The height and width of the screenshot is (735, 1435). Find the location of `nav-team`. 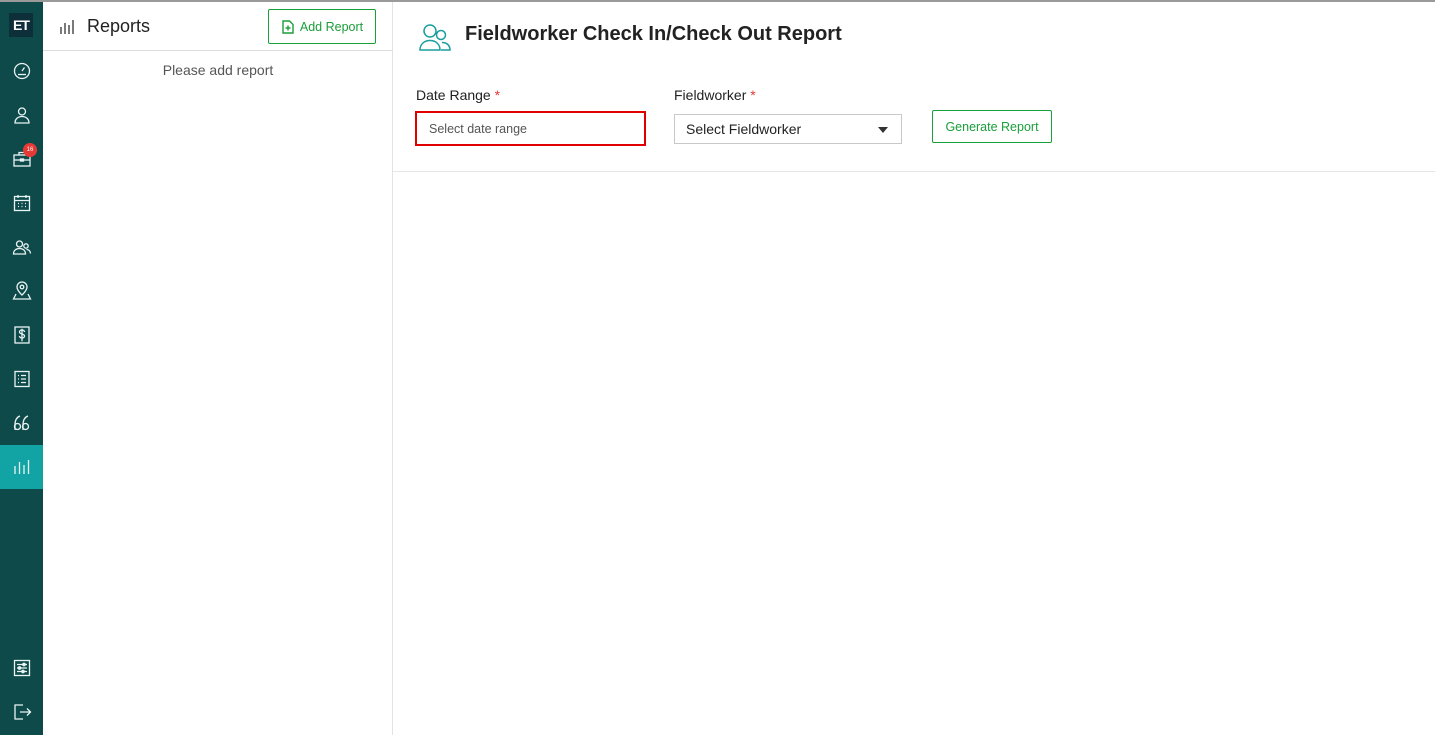

nav-team is located at coordinates (21, 247).